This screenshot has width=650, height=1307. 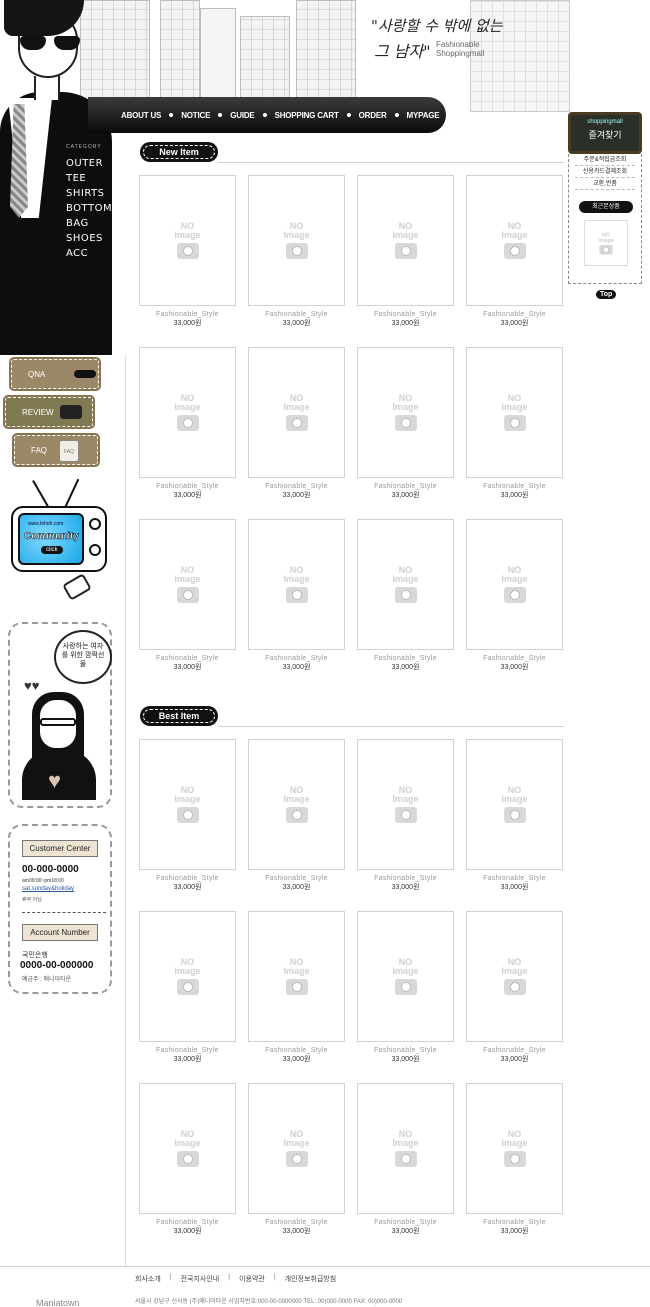 I want to click on community-banner: www.tohoh.com Community click, so click(x=59, y=541).